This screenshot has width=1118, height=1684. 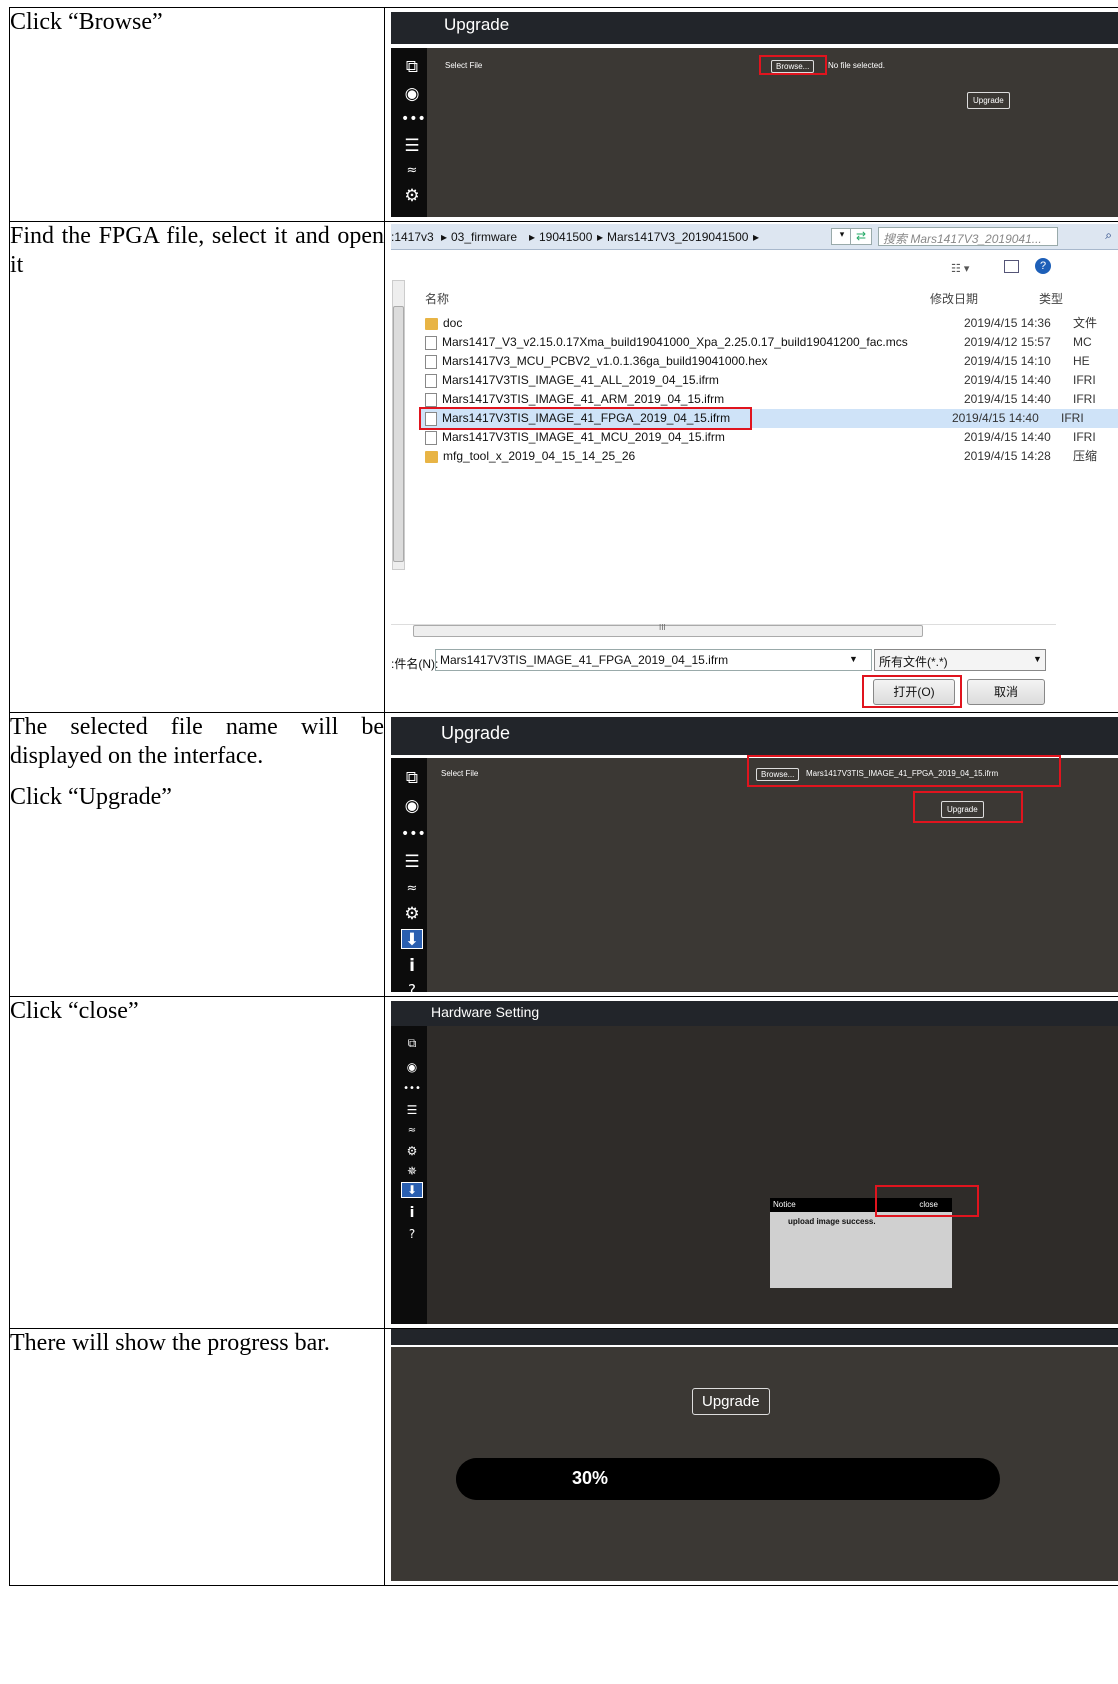 What do you see at coordinates (565, 237) in the screenshot?
I see `crumb: 19041500` at bounding box center [565, 237].